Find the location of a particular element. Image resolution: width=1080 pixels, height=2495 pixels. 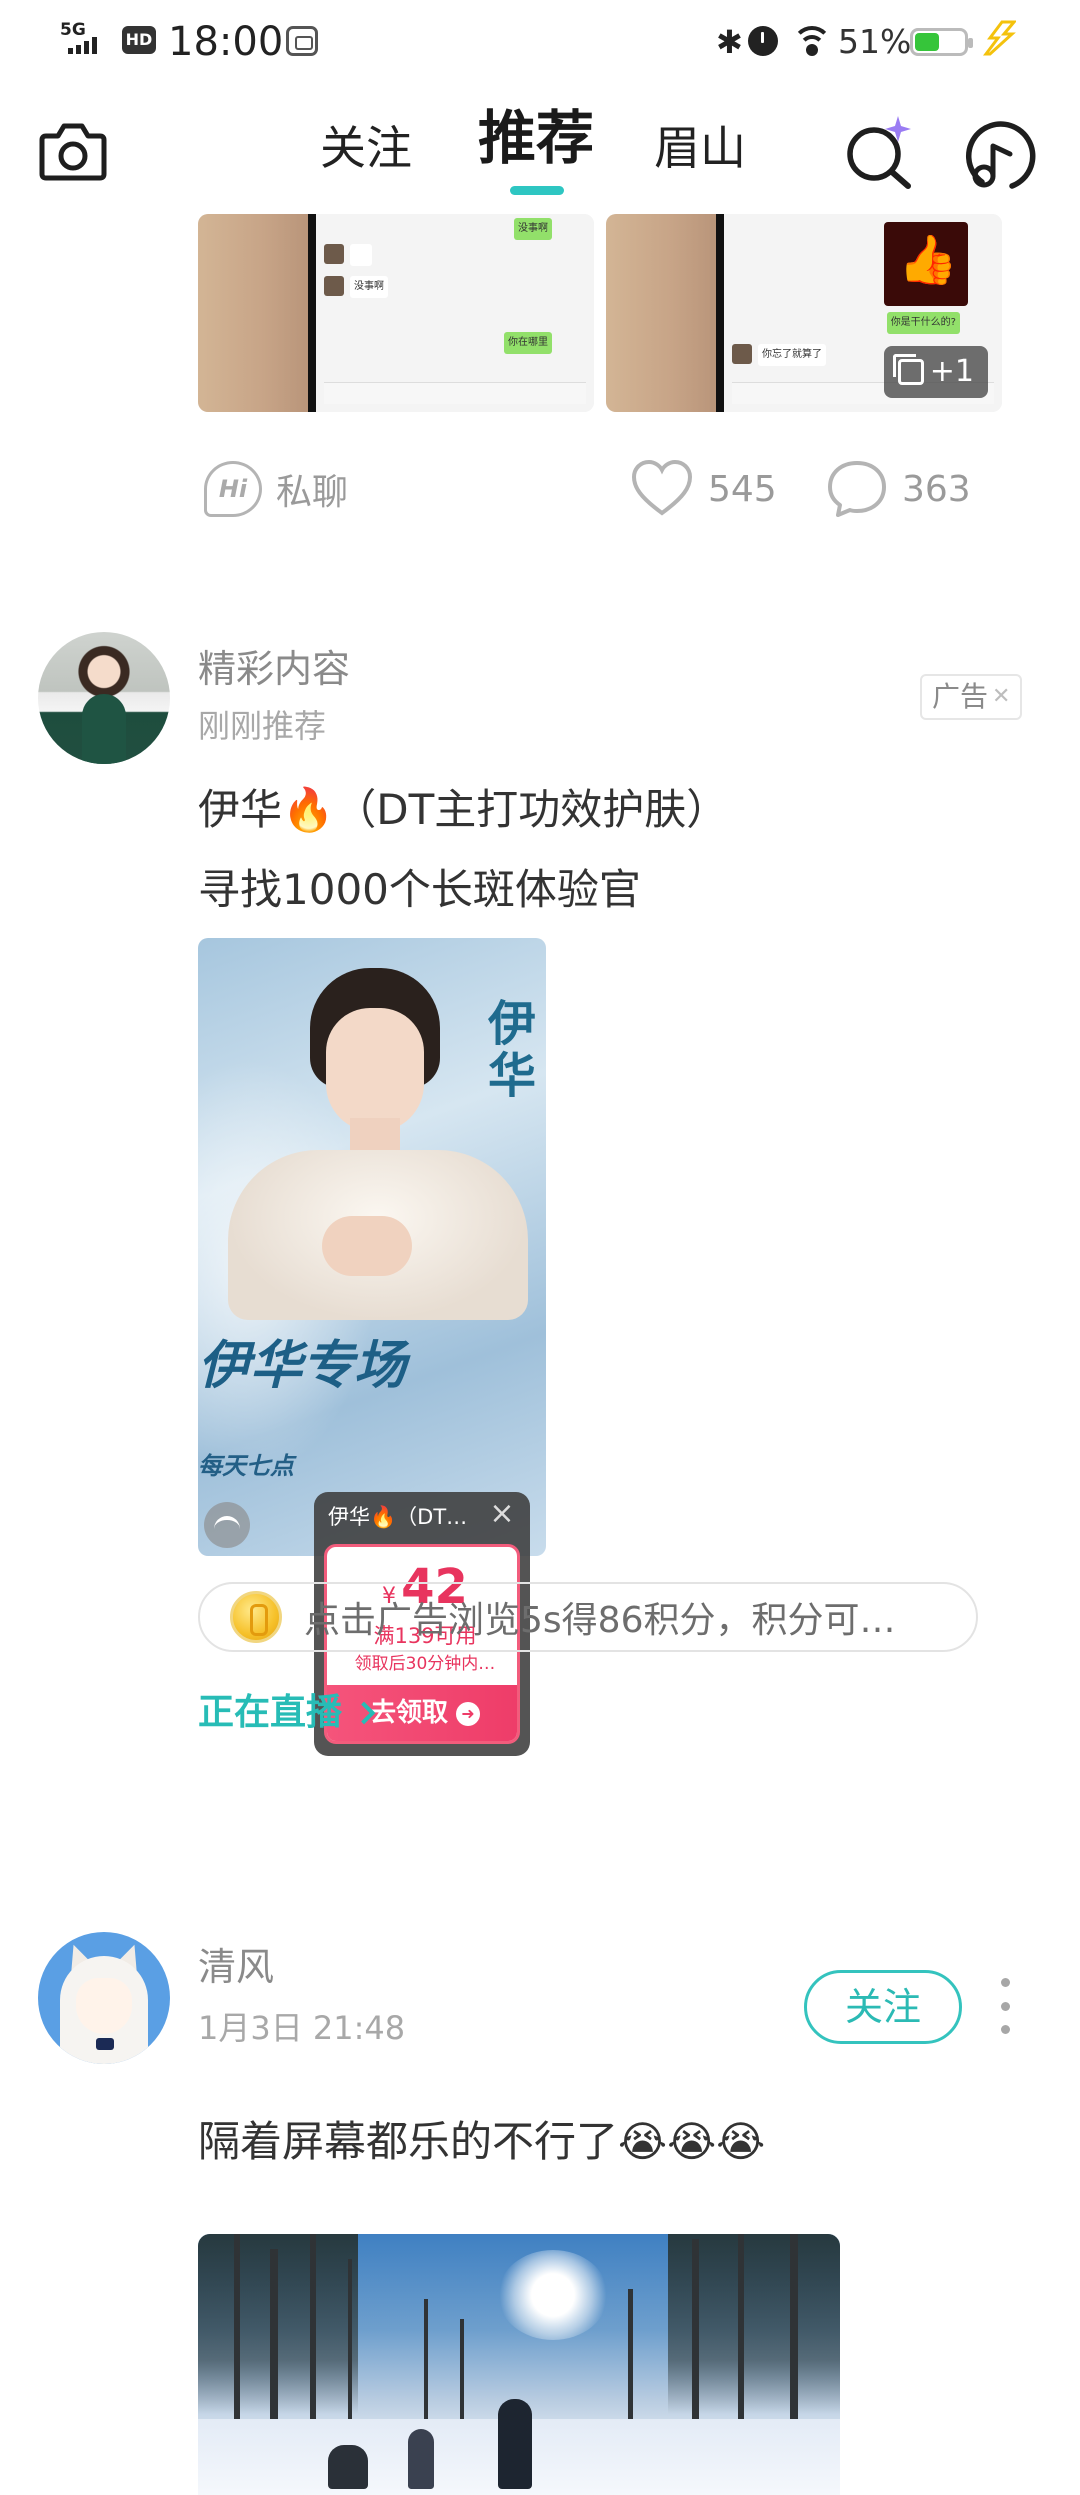

follow-button: 关注 is located at coordinates (883, 2007).